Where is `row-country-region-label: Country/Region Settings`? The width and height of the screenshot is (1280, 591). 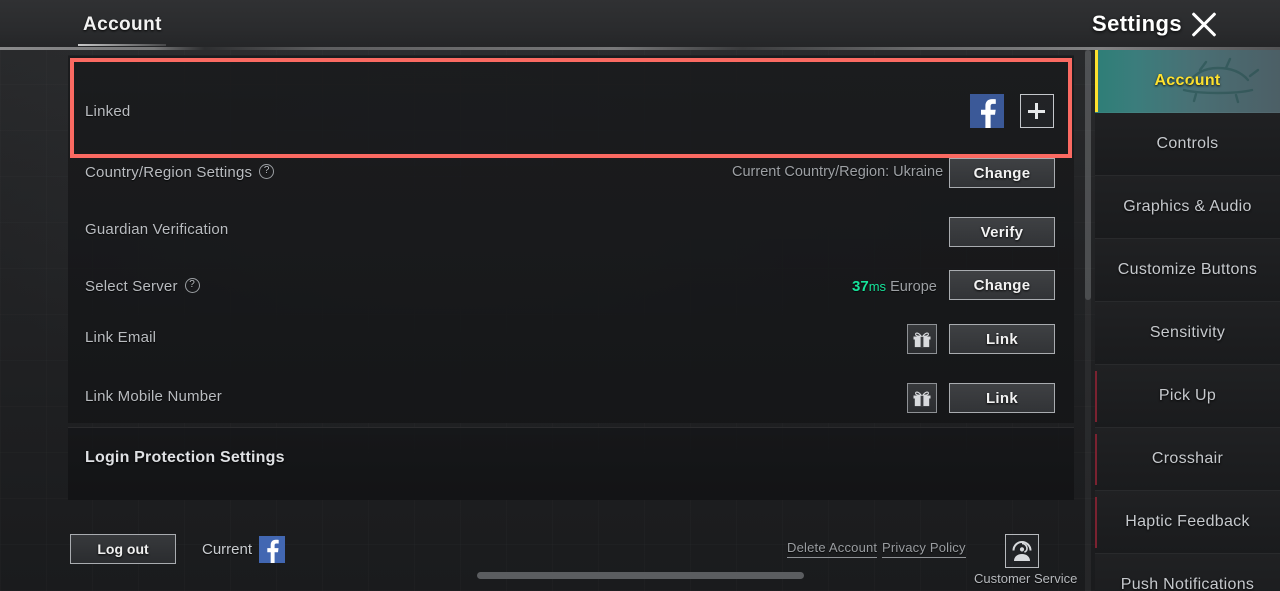 row-country-region-label: Country/Region Settings is located at coordinates (169, 172).